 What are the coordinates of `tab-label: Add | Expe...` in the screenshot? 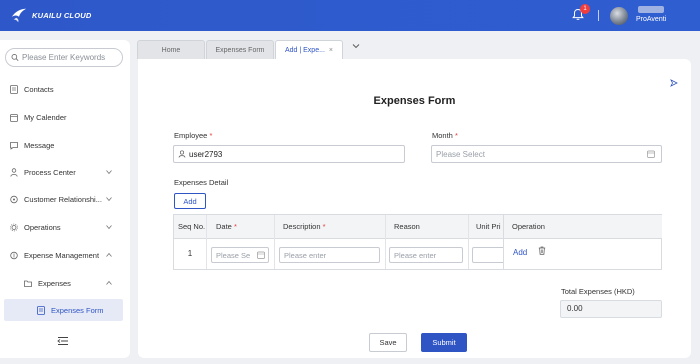 It's located at (304, 50).